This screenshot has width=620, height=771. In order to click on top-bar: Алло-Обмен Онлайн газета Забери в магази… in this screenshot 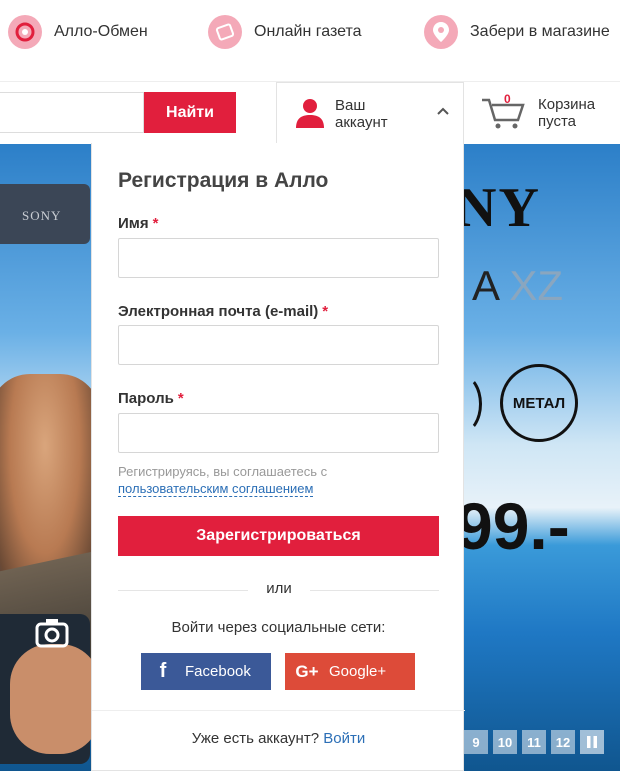, I will do `click(310, 41)`.